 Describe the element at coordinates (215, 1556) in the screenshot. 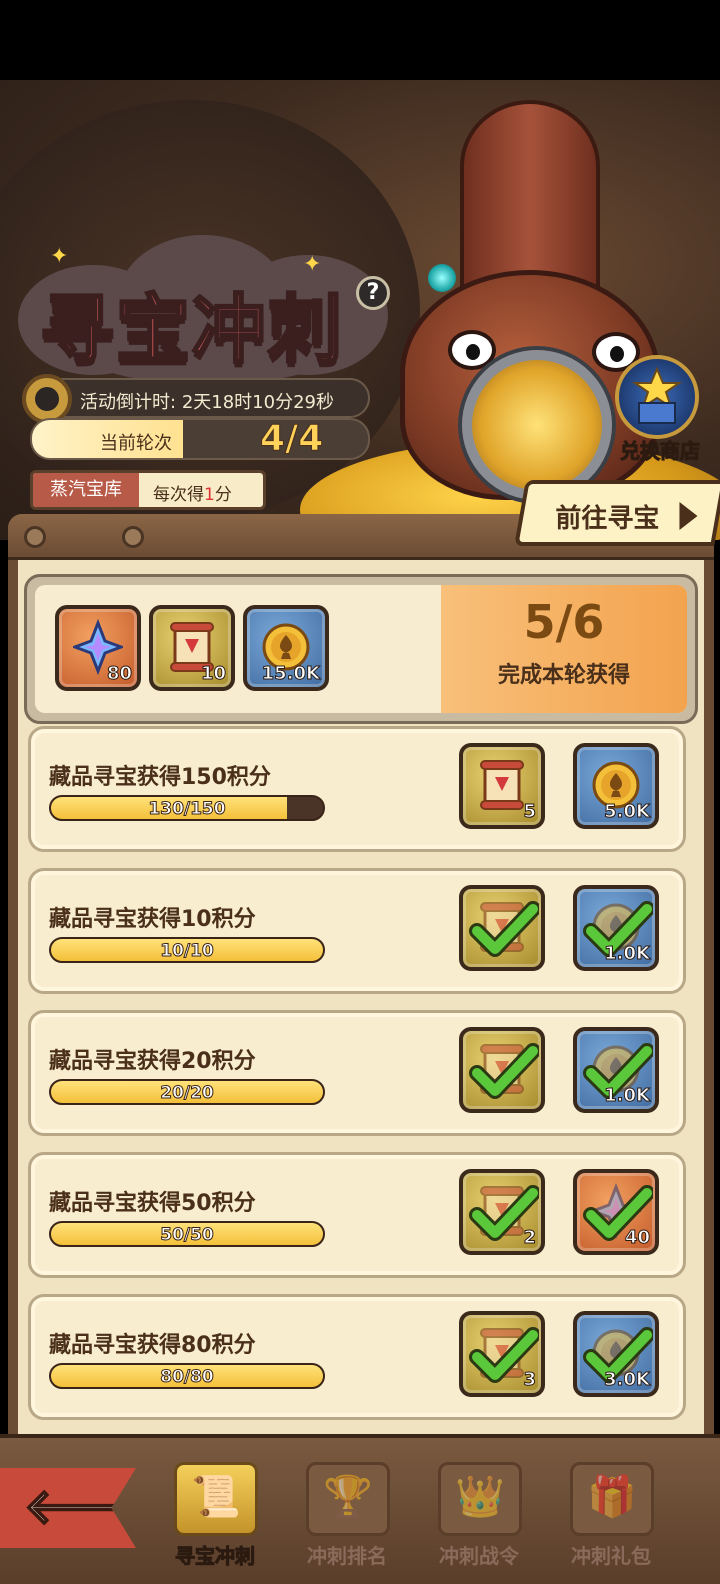

I see `tab-label: 寻宝冲刺` at that location.